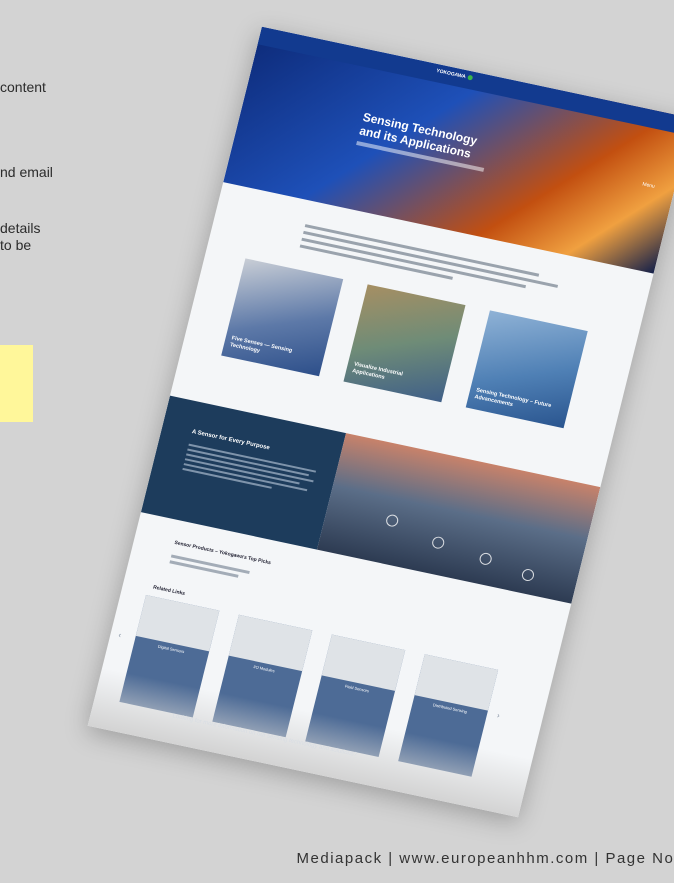 The height and width of the screenshot is (883, 674). What do you see at coordinates (16, 245) in the screenshot?
I see `left-text-to-be: to be` at bounding box center [16, 245].